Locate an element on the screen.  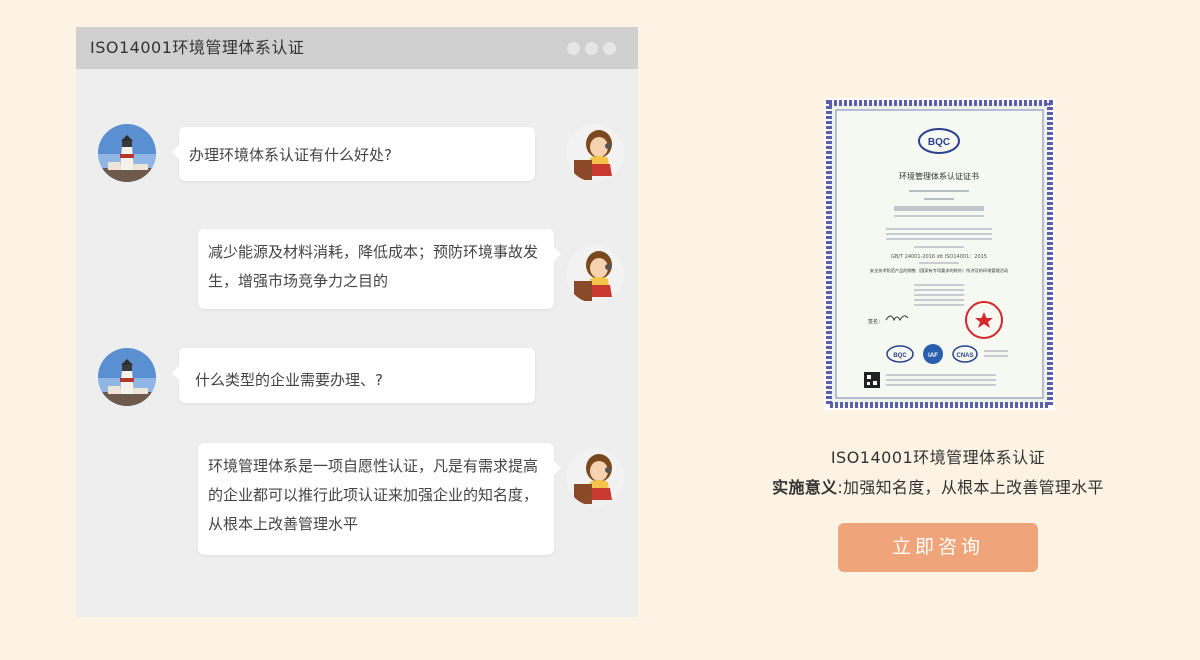
chat-bubble-question: 办理环境体系认证有什么好处? is located at coordinates (353, 154).